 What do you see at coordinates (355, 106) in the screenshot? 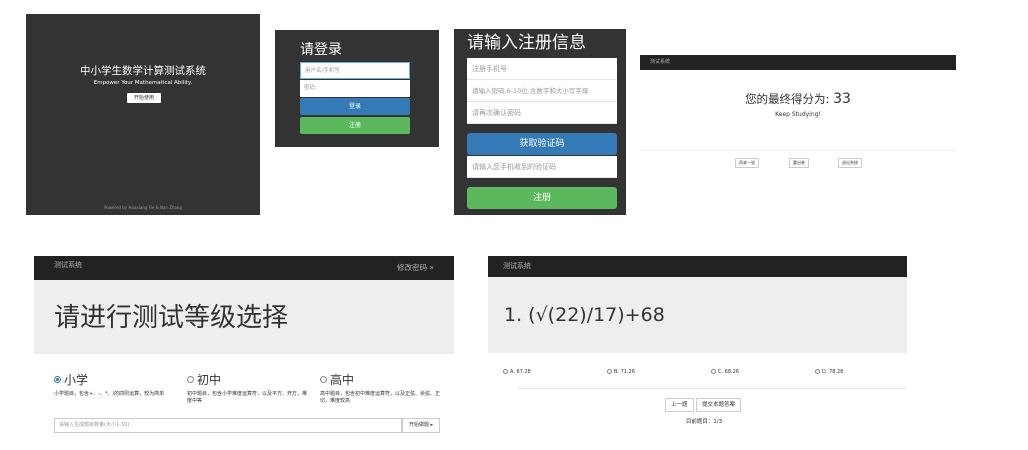
I see `login-button: 登录` at bounding box center [355, 106].